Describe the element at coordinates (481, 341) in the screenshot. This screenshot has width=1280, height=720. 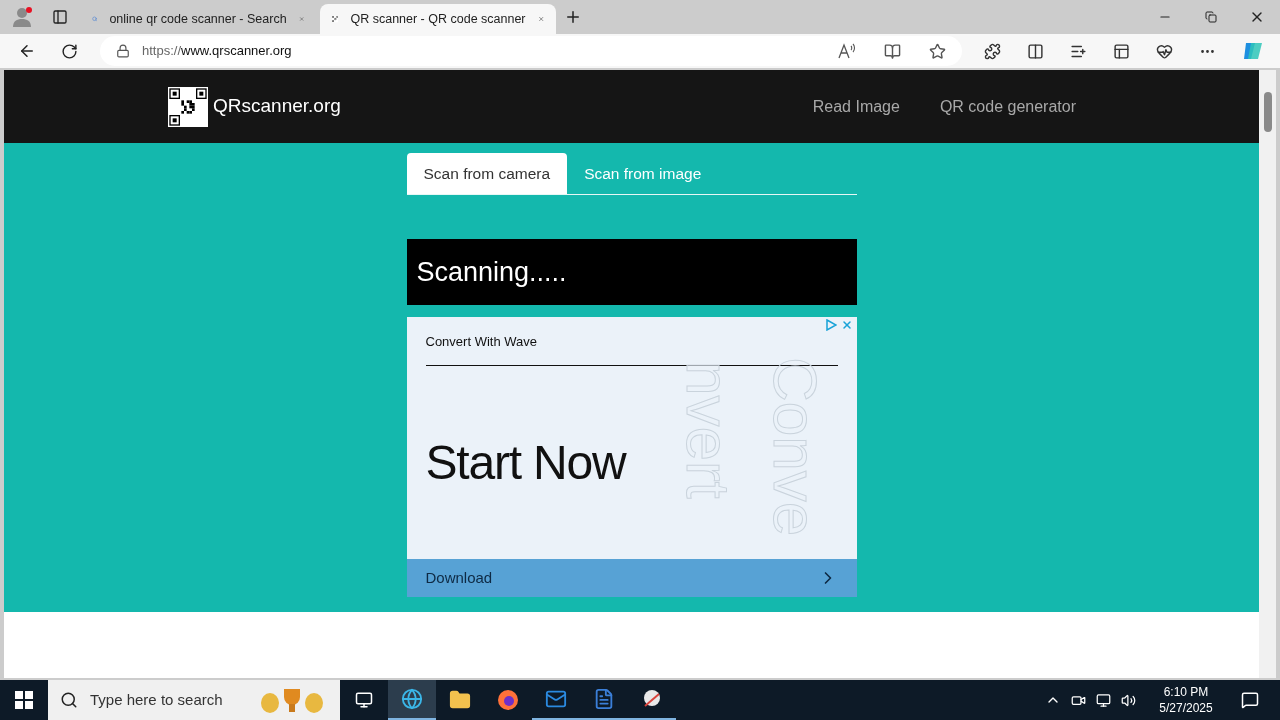
I see `ad-brand: Convert With Wave` at that location.